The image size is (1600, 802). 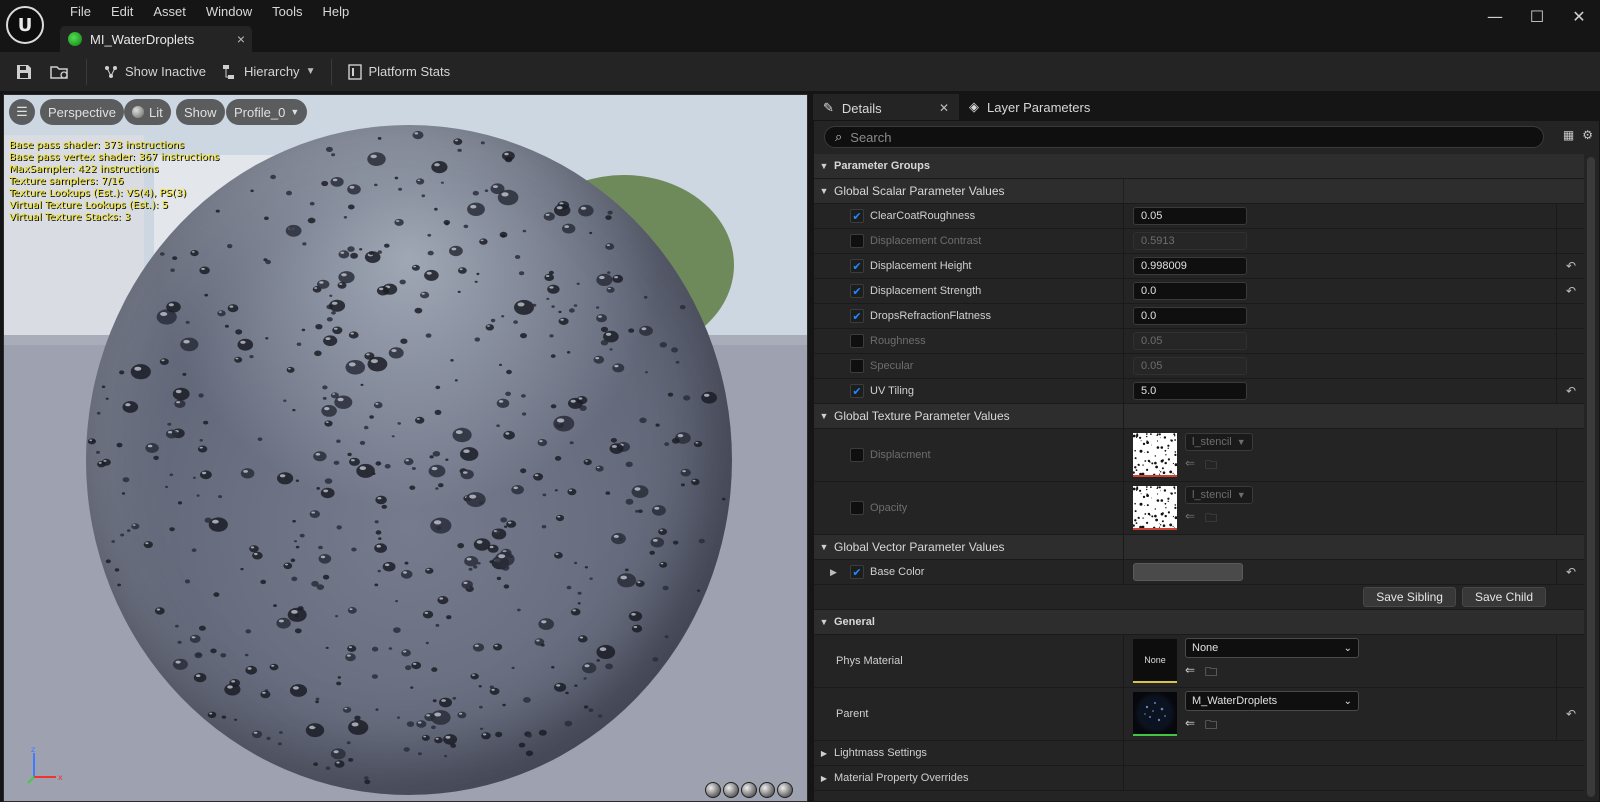 What do you see at coordinates (1409, 597) in the screenshot?
I see `save-sibling-button: Save Sibling` at bounding box center [1409, 597].